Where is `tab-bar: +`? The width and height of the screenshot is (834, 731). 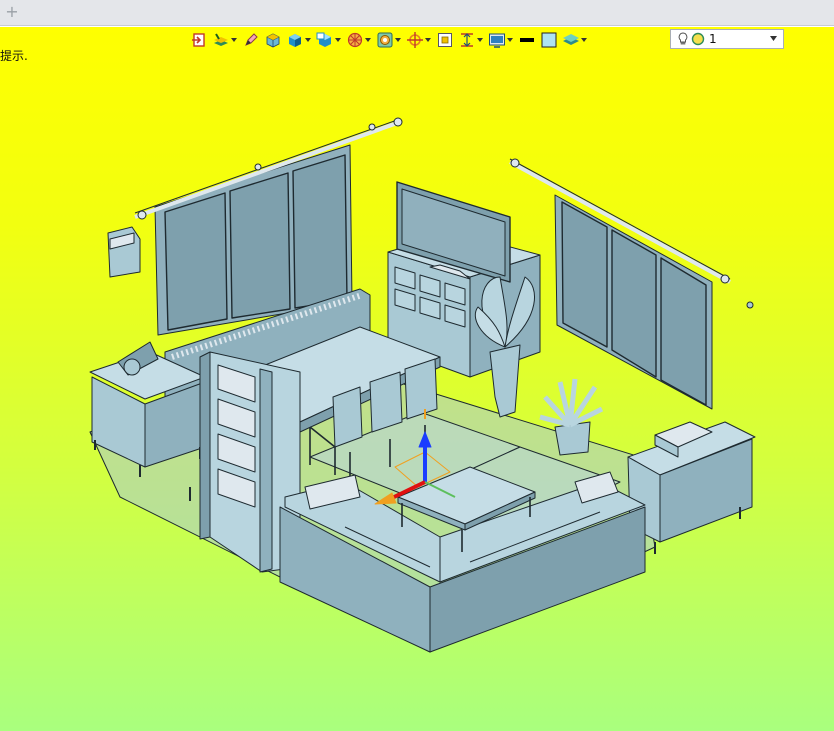
tab-bar: + is located at coordinates (417, 13).